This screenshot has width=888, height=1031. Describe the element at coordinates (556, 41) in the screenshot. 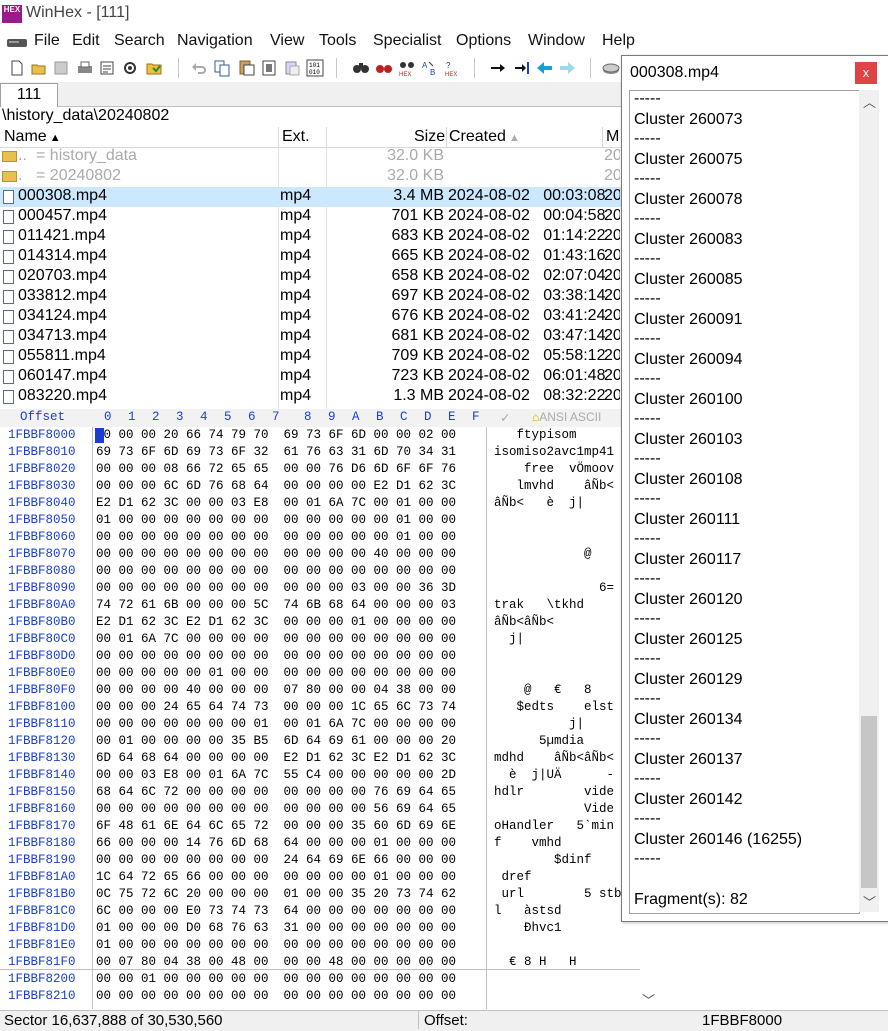

I see `menu-window: Window` at that location.